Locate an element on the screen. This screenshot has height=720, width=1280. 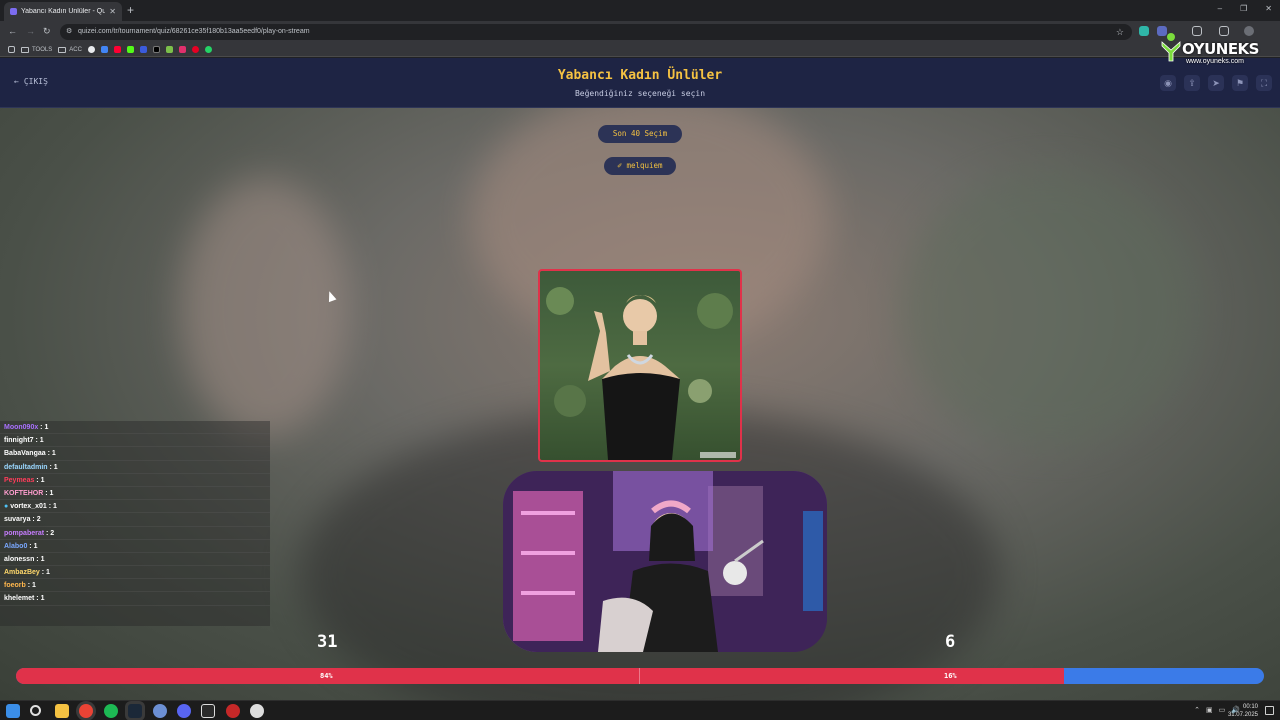
chat-username: alonessn is located at coordinates (19, 559).